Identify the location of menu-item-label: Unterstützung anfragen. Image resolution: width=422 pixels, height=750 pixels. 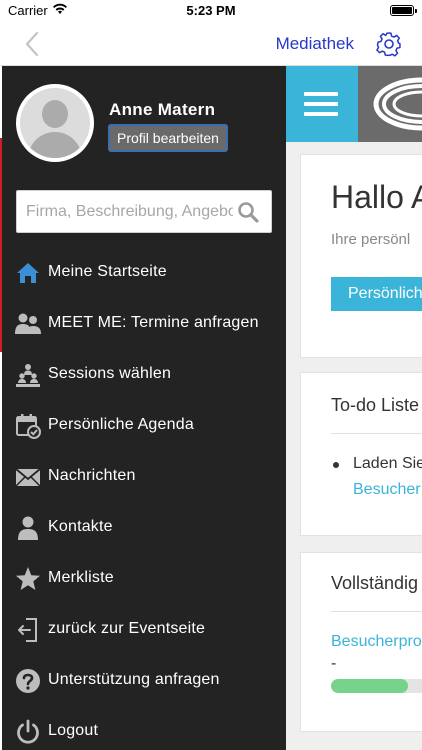
(134, 679).